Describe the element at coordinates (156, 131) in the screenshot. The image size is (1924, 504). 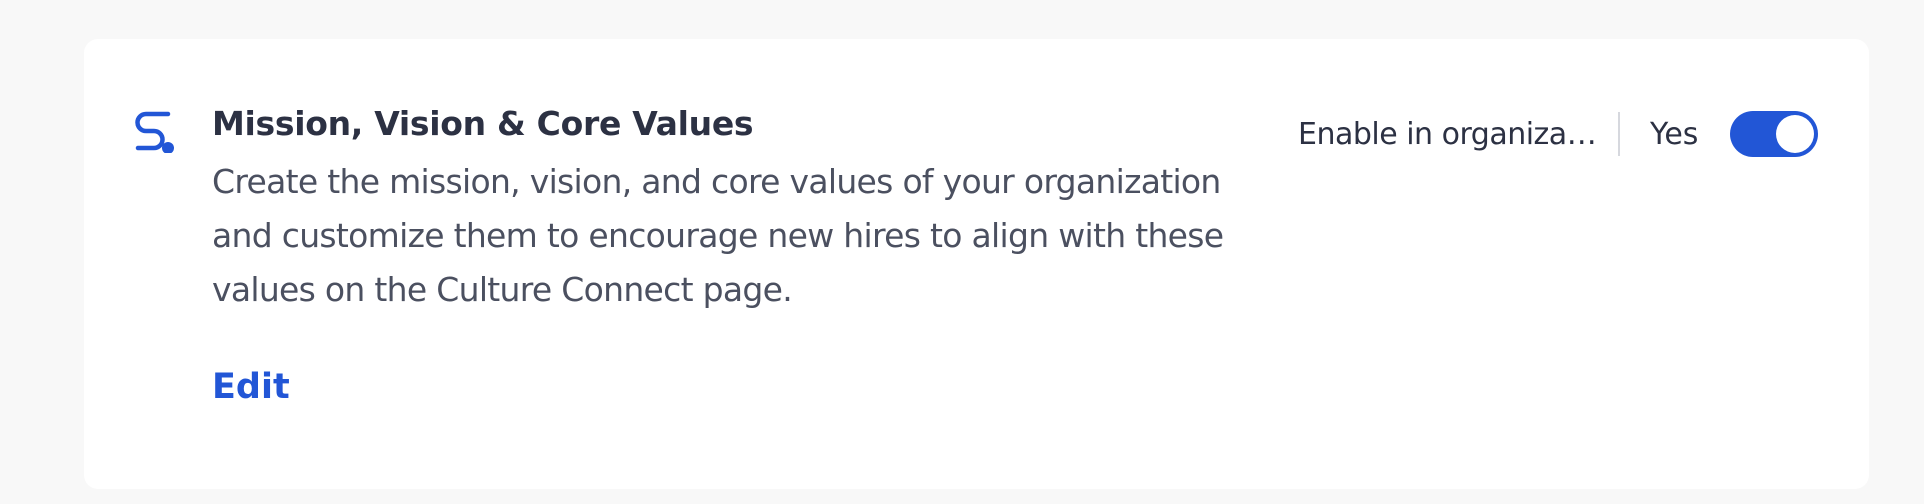
I see `route-icon` at that location.